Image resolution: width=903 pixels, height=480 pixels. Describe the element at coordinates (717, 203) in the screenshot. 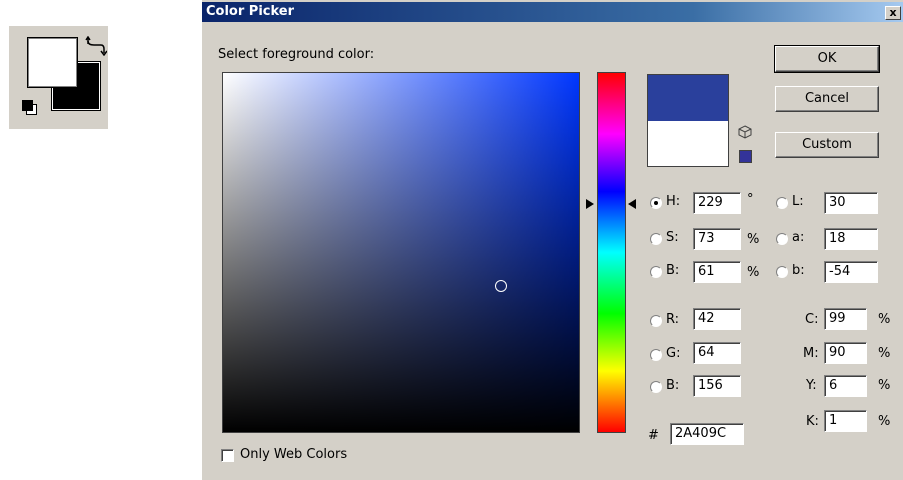

I see `hue-input: 229` at that location.